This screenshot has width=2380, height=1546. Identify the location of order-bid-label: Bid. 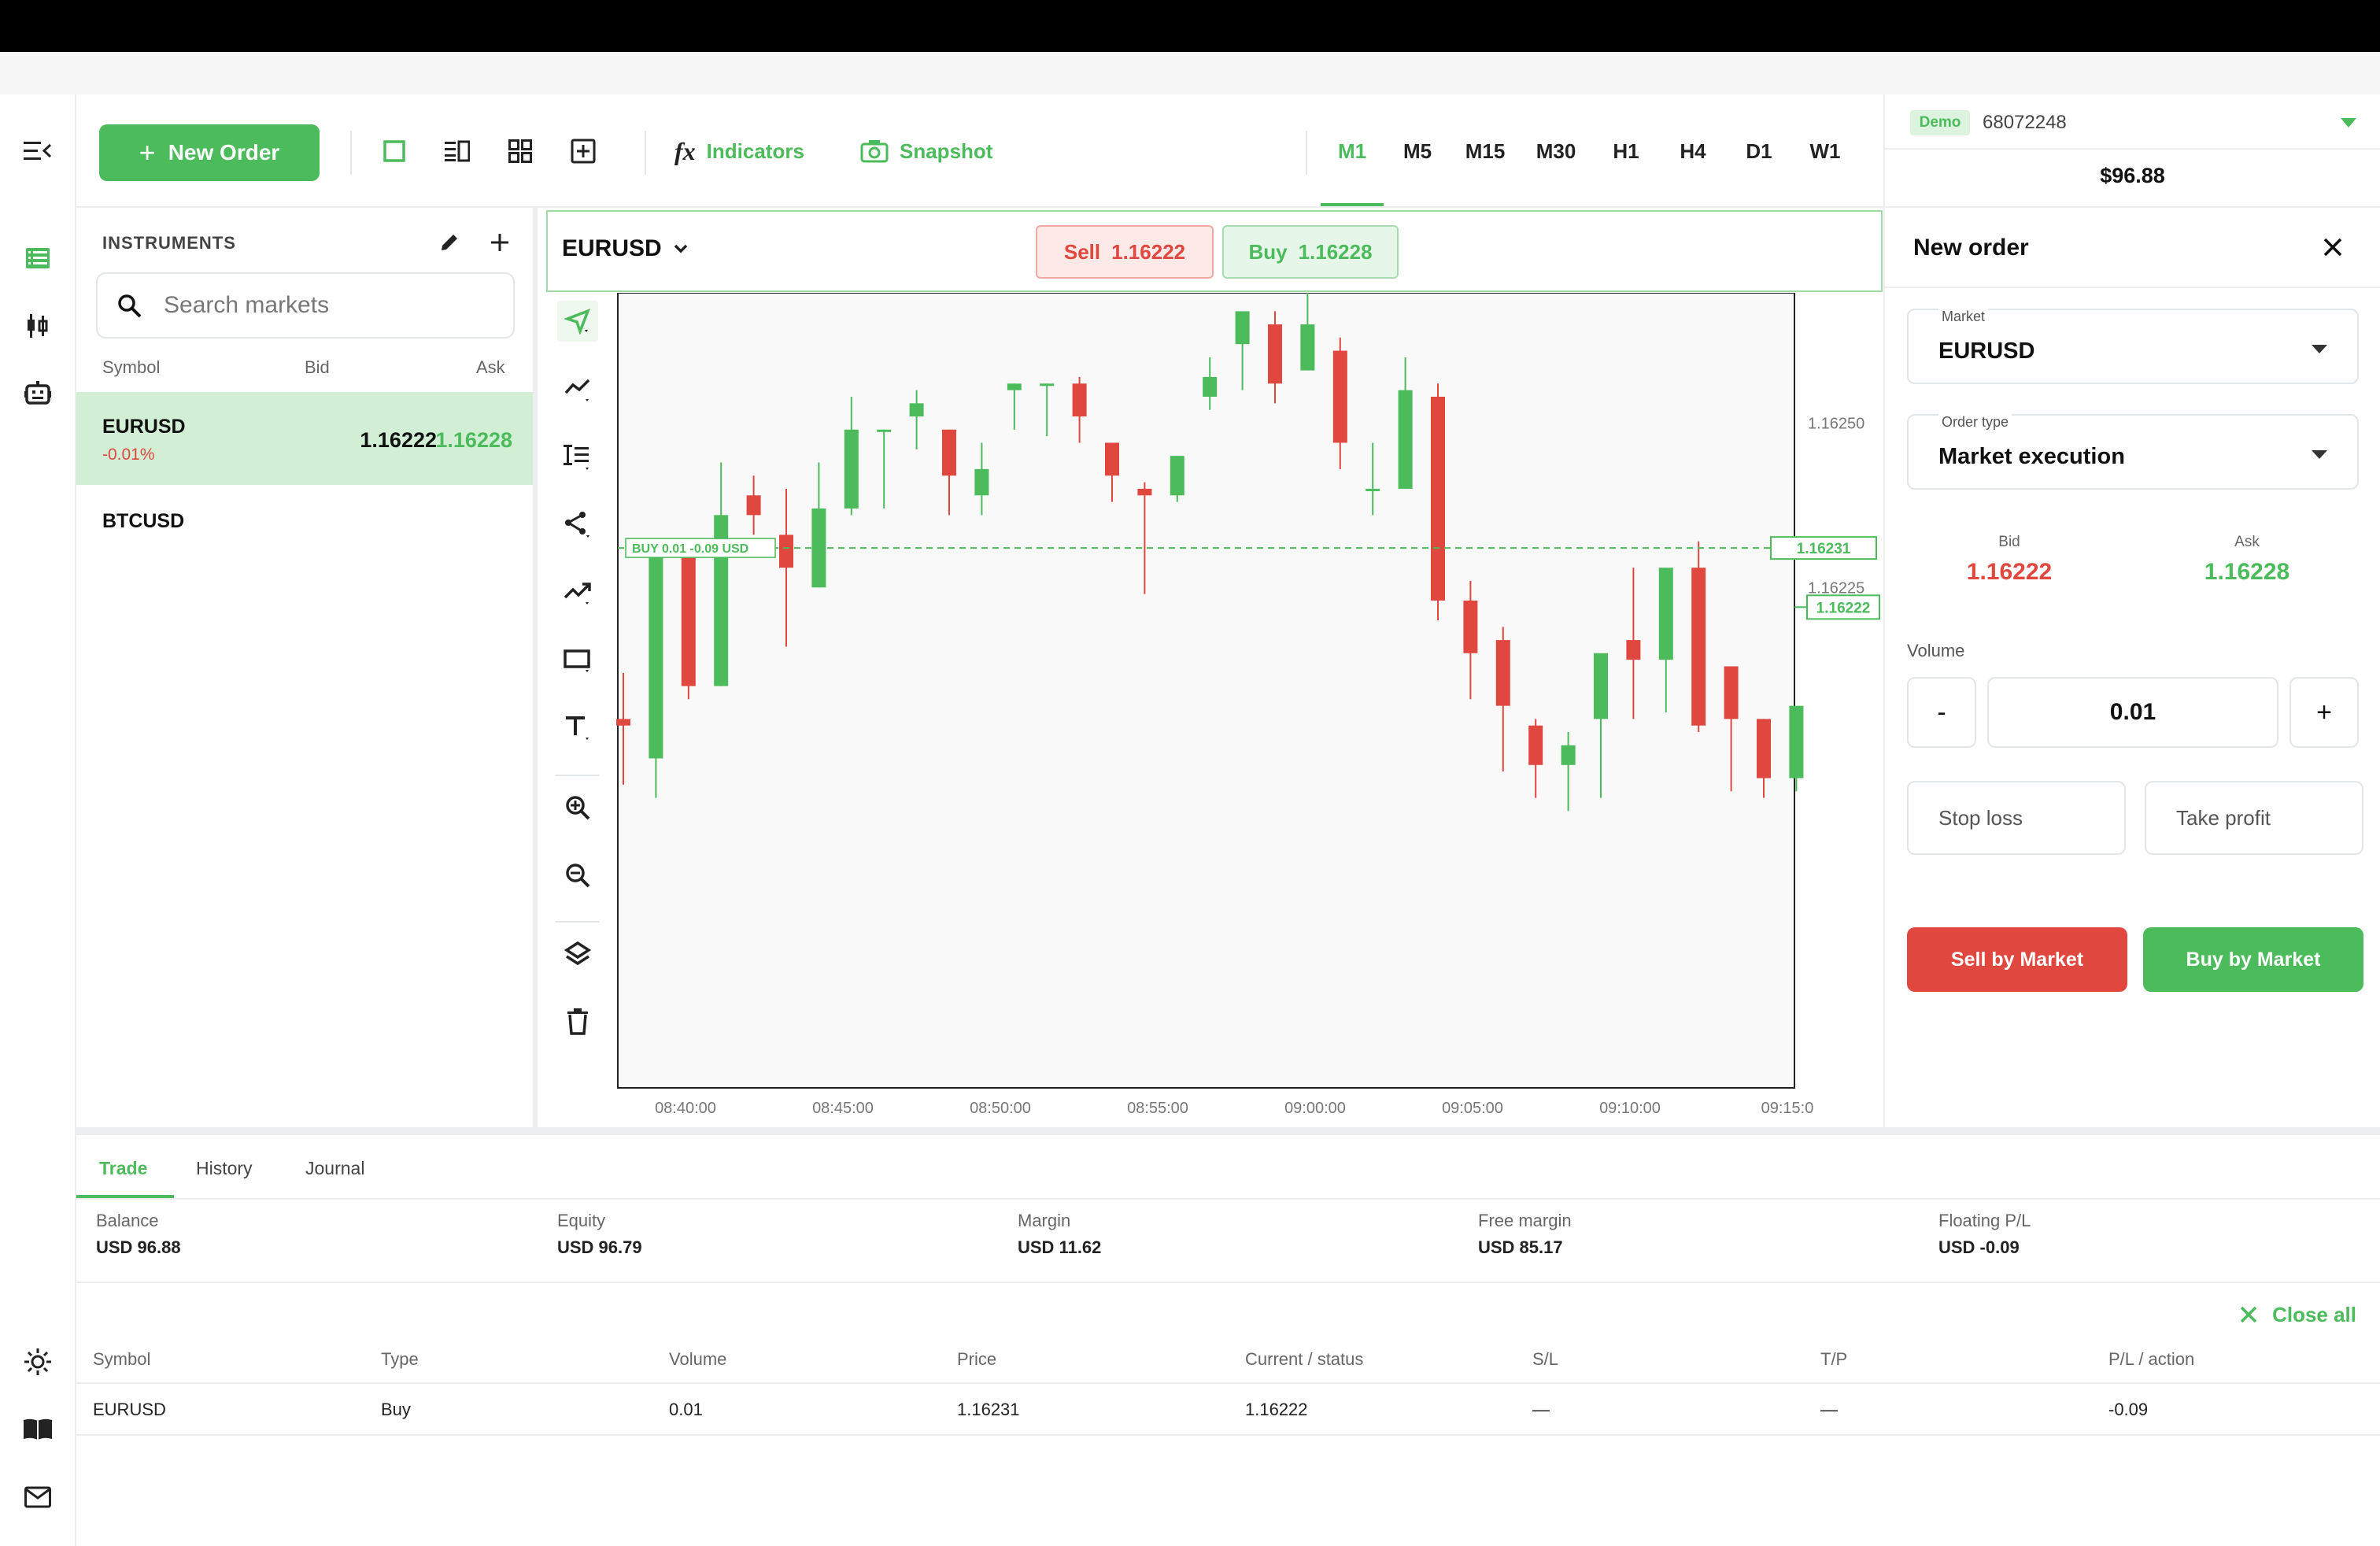
(2009, 542).